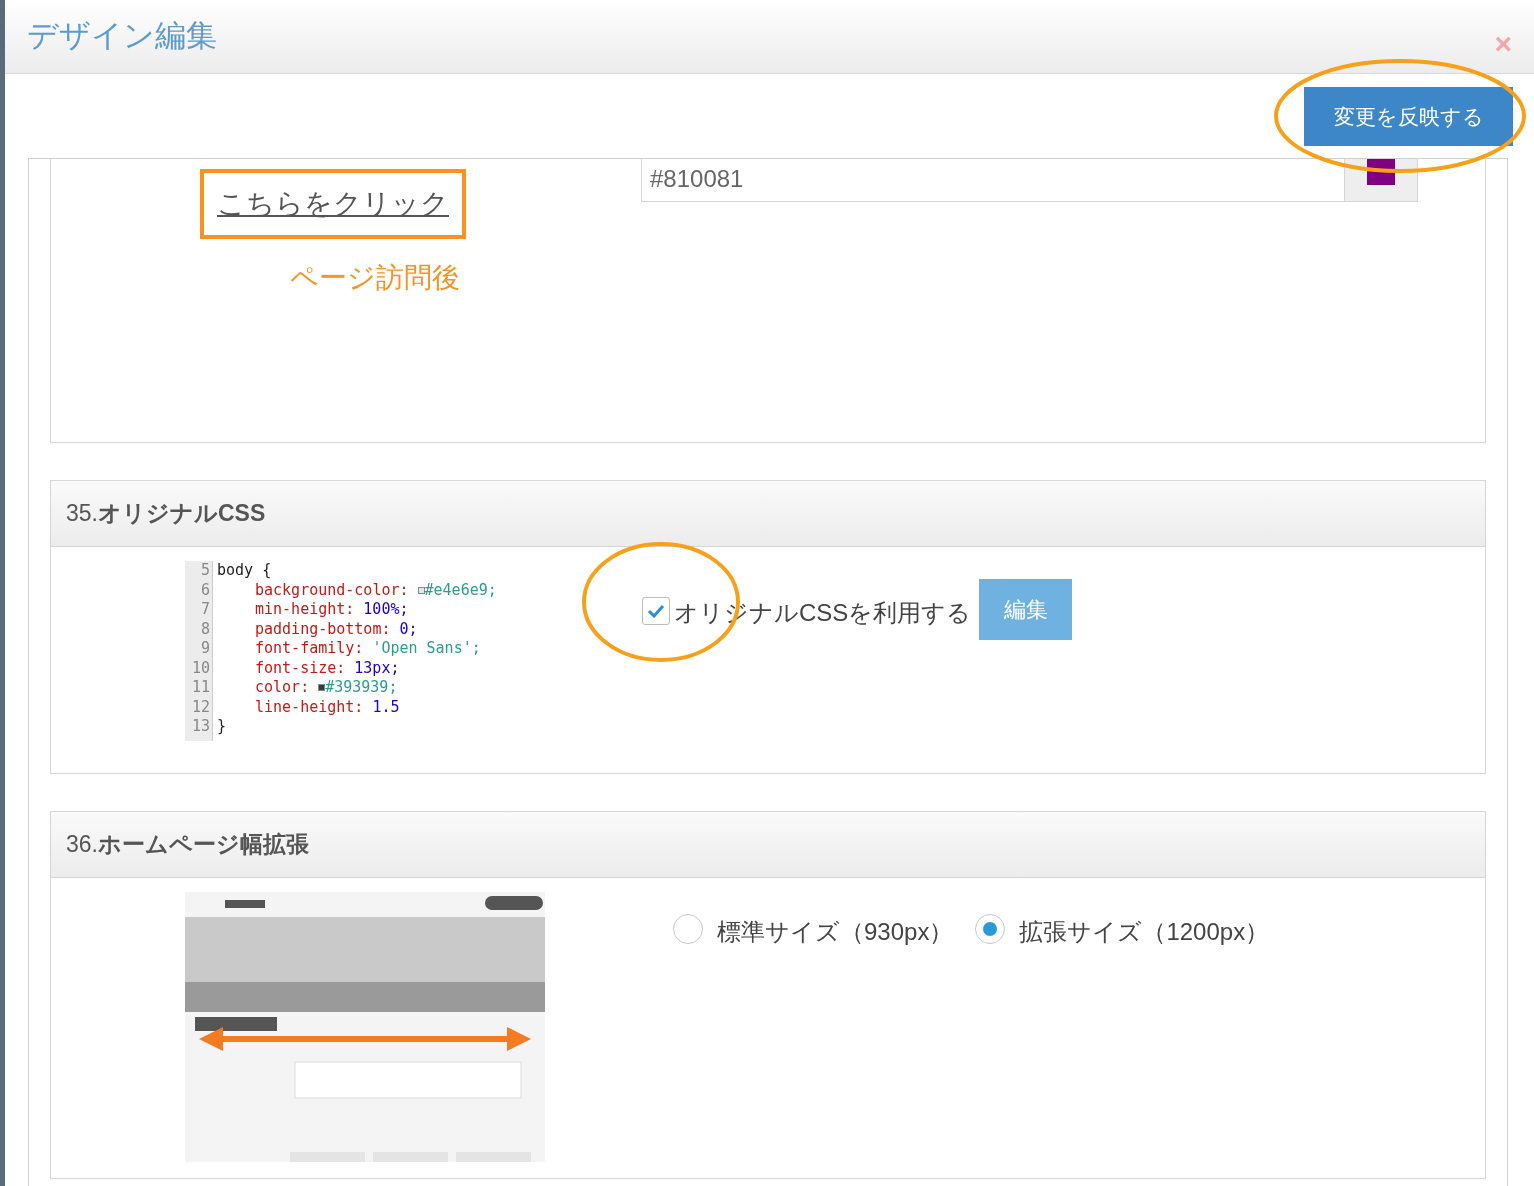 The image size is (1534, 1186). What do you see at coordinates (204, 590) in the screenshot?
I see `line-number: 6` at bounding box center [204, 590].